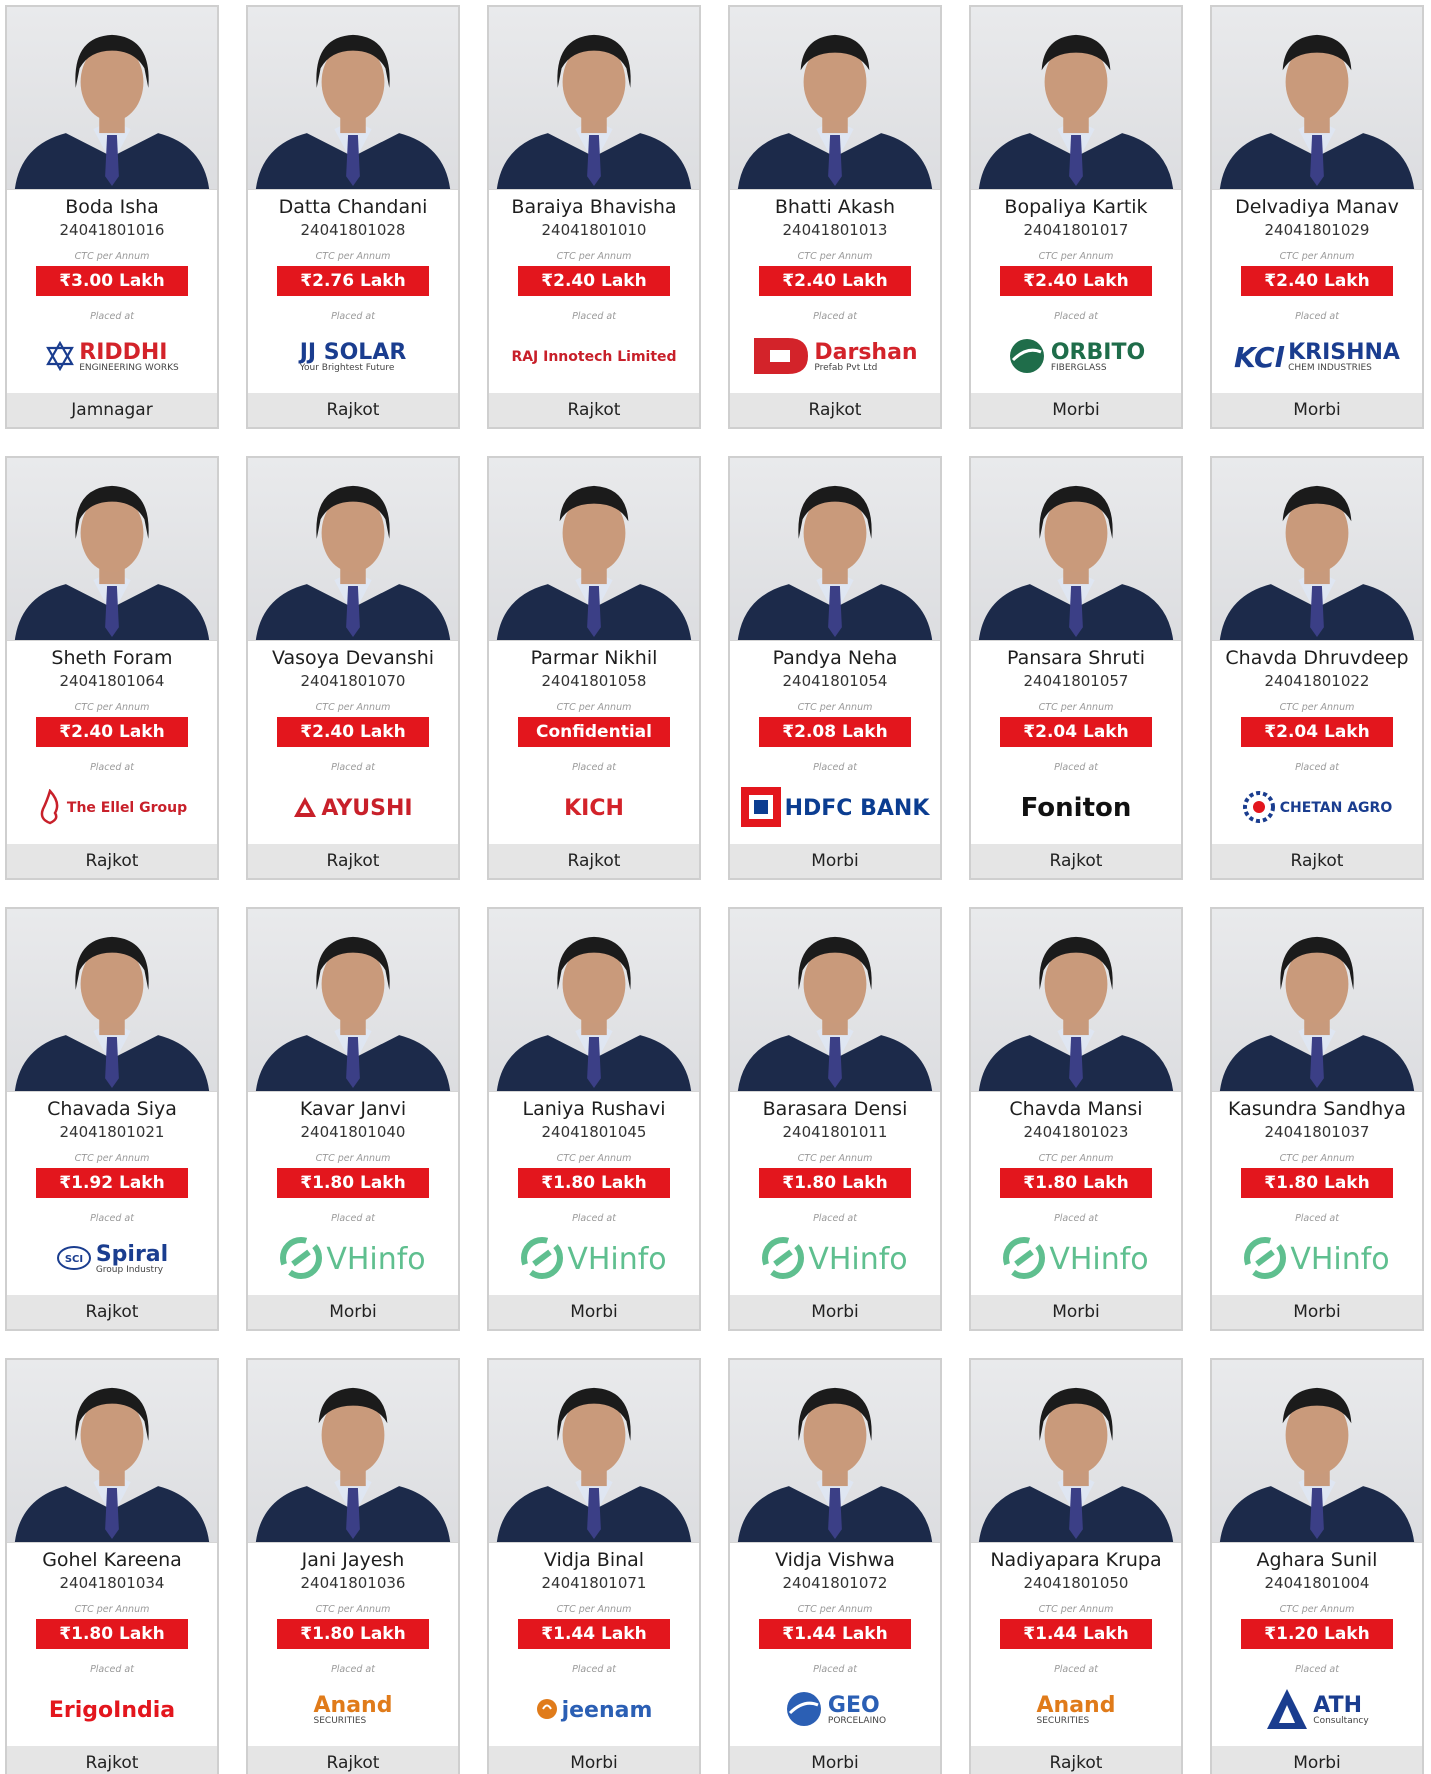 The width and height of the screenshot is (1431, 1774). I want to click on company-name: Darshan, so click(866, 353).